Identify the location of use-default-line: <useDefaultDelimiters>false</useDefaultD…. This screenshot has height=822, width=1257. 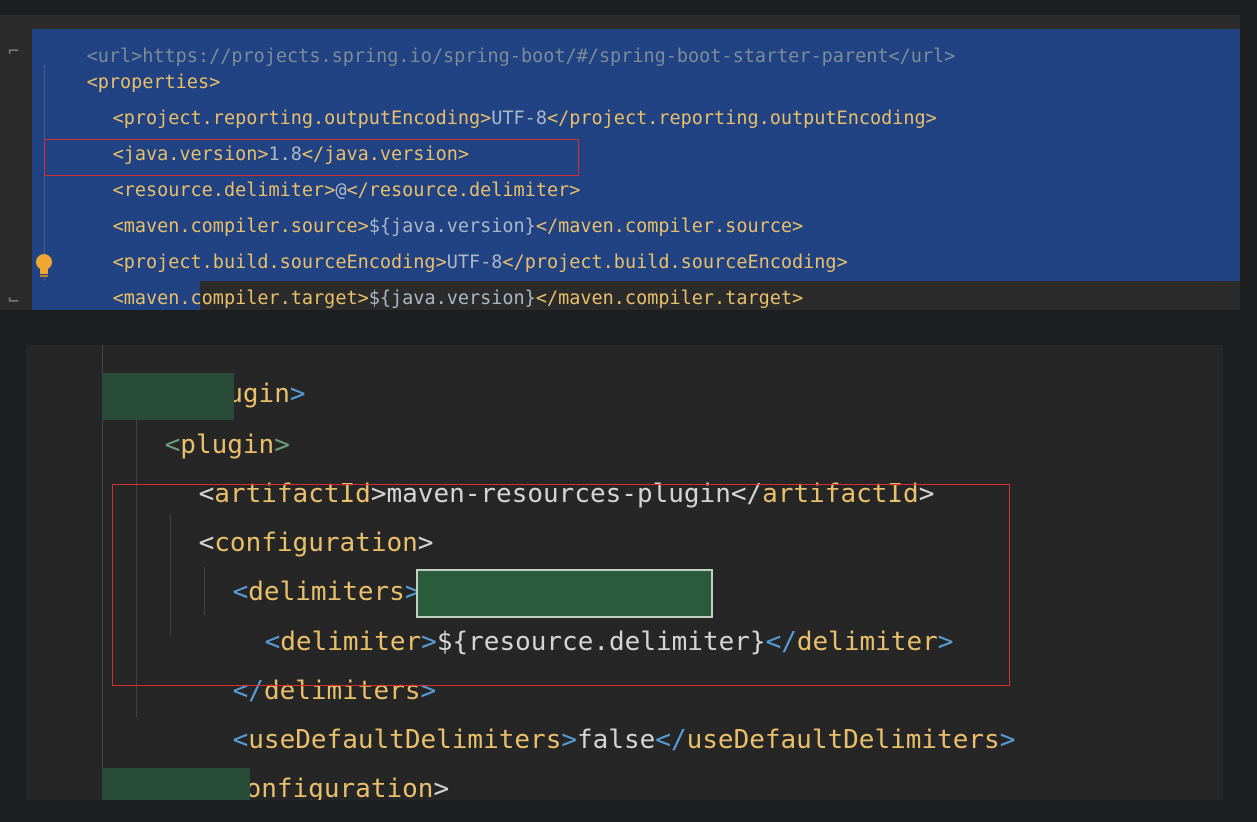
(593, 711).